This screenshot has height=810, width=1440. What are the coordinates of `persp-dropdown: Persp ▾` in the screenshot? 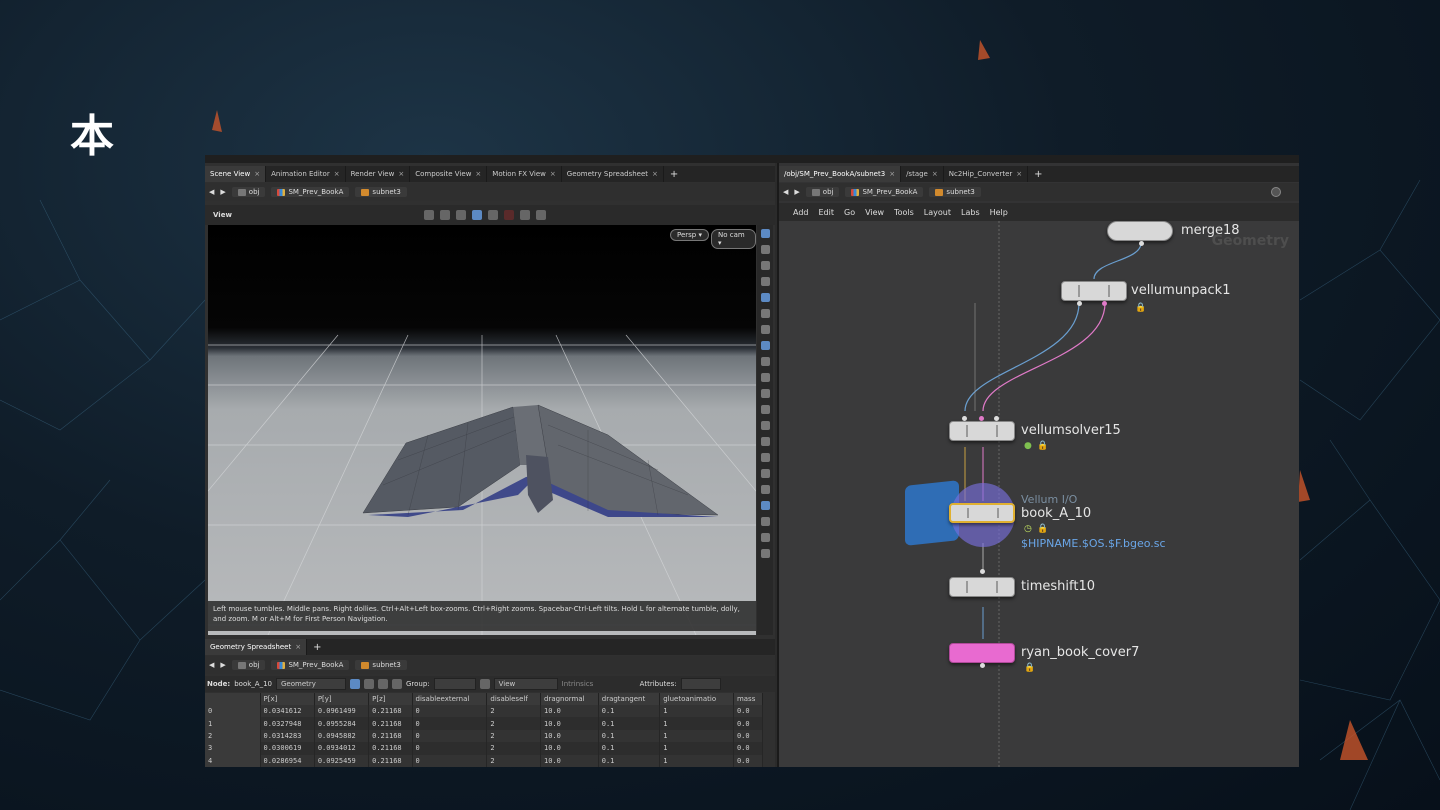 It's located at (689, 235).